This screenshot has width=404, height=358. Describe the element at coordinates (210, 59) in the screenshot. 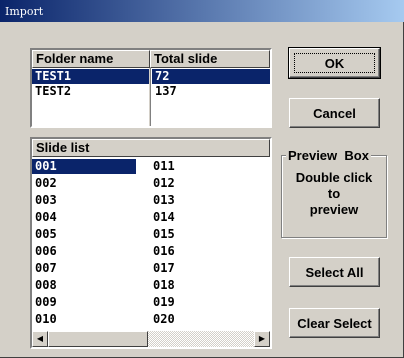

I see `column-header-total-slide: Total slide` at that location.